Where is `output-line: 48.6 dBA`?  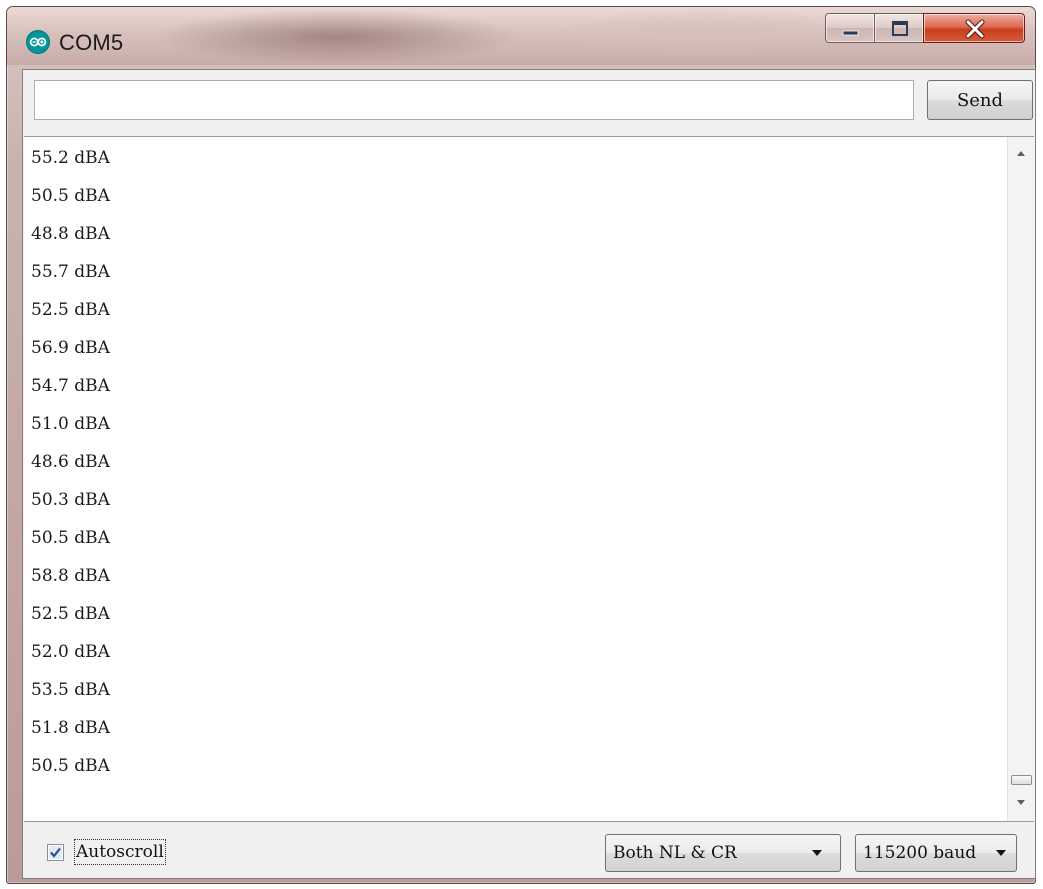 output-line: 48.6 dBA is located at coordinates (70, 462).